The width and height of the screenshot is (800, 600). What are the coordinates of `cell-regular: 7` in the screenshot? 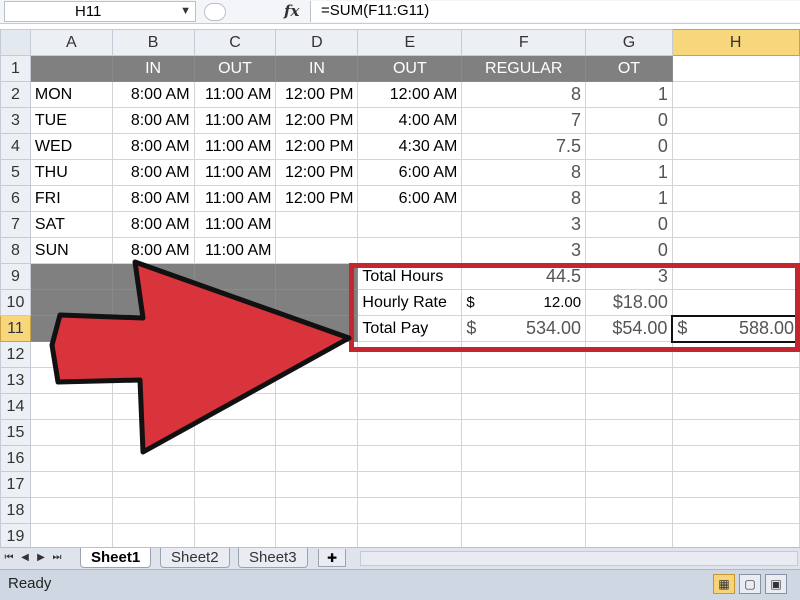 It's located at (524, 120).